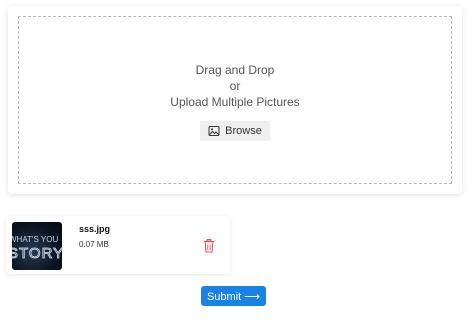  I want to click on upload-multiple-text: Upload Multiple Pictures, so click(235, 102).